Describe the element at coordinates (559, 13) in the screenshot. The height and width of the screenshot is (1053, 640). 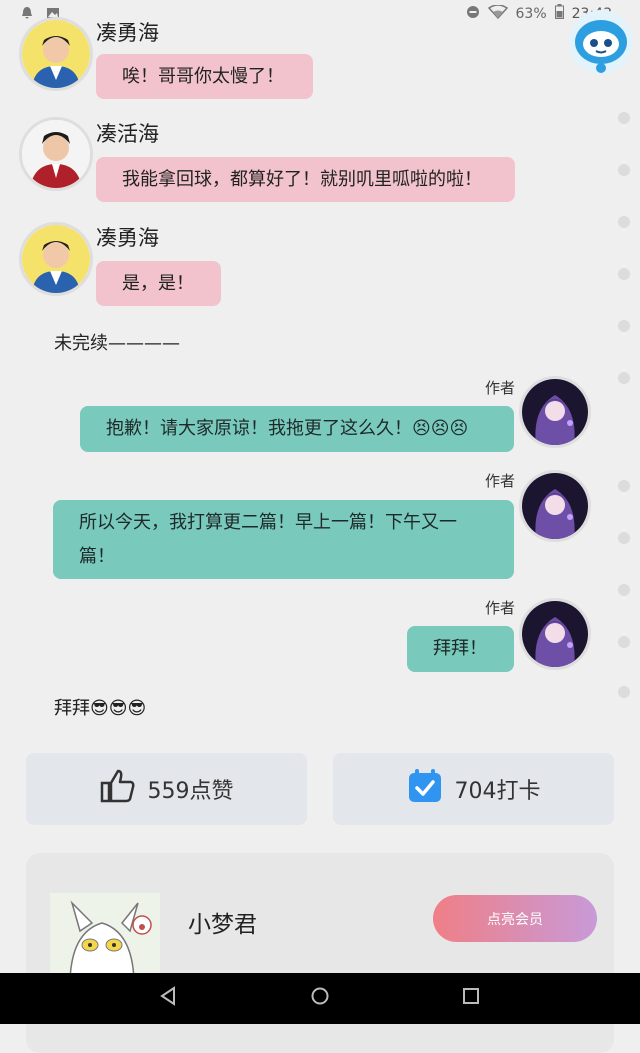
I see `battery-icon` at that location.